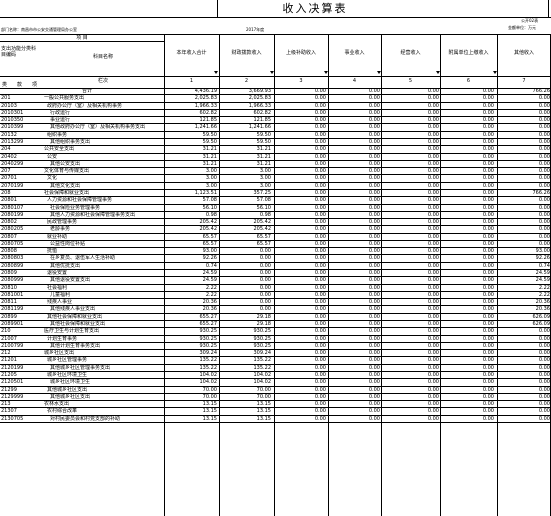 This screenshot has width=551, height=516. What do you see at coordinates (6, 149) in the screenshot?
I see `row-code: 204` at bounding box center [6, 149].